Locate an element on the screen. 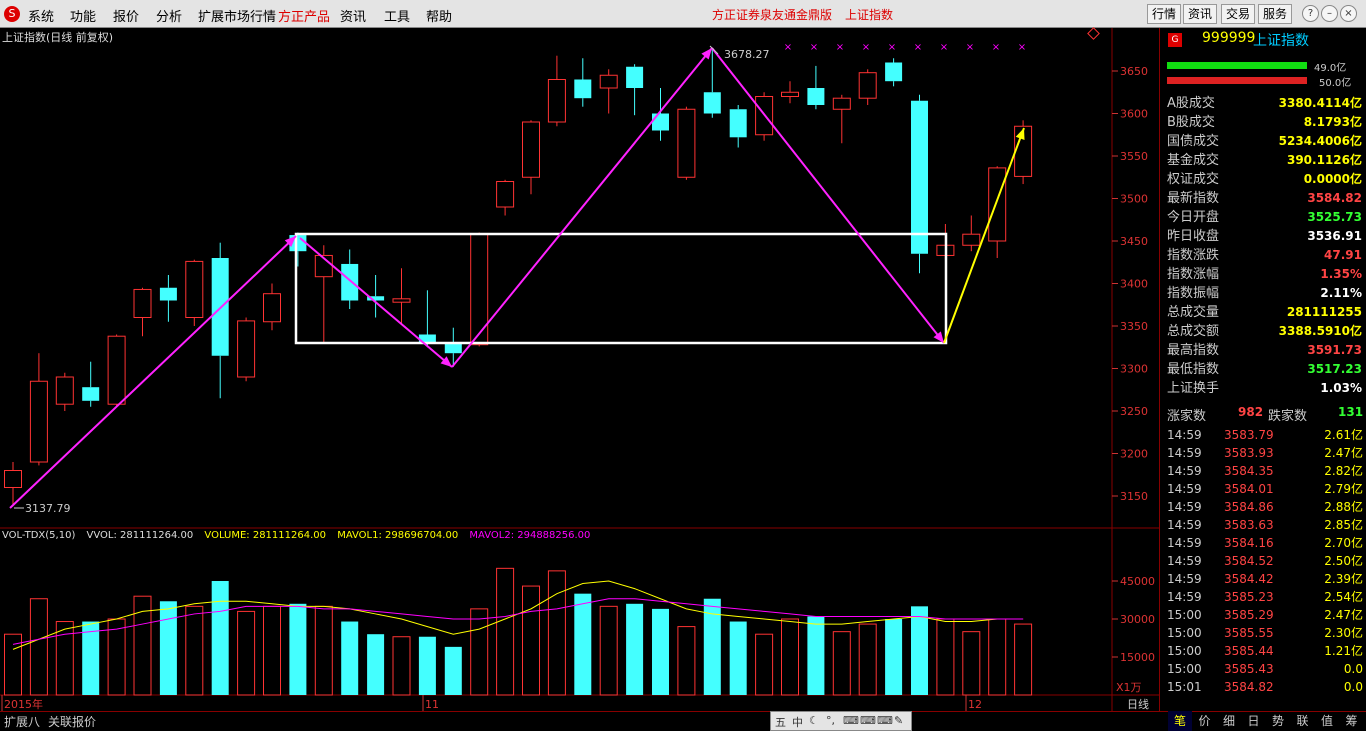 The image size is (1366, 731). panel-tab-7: 筹 is located at coordinates (1352, 721).